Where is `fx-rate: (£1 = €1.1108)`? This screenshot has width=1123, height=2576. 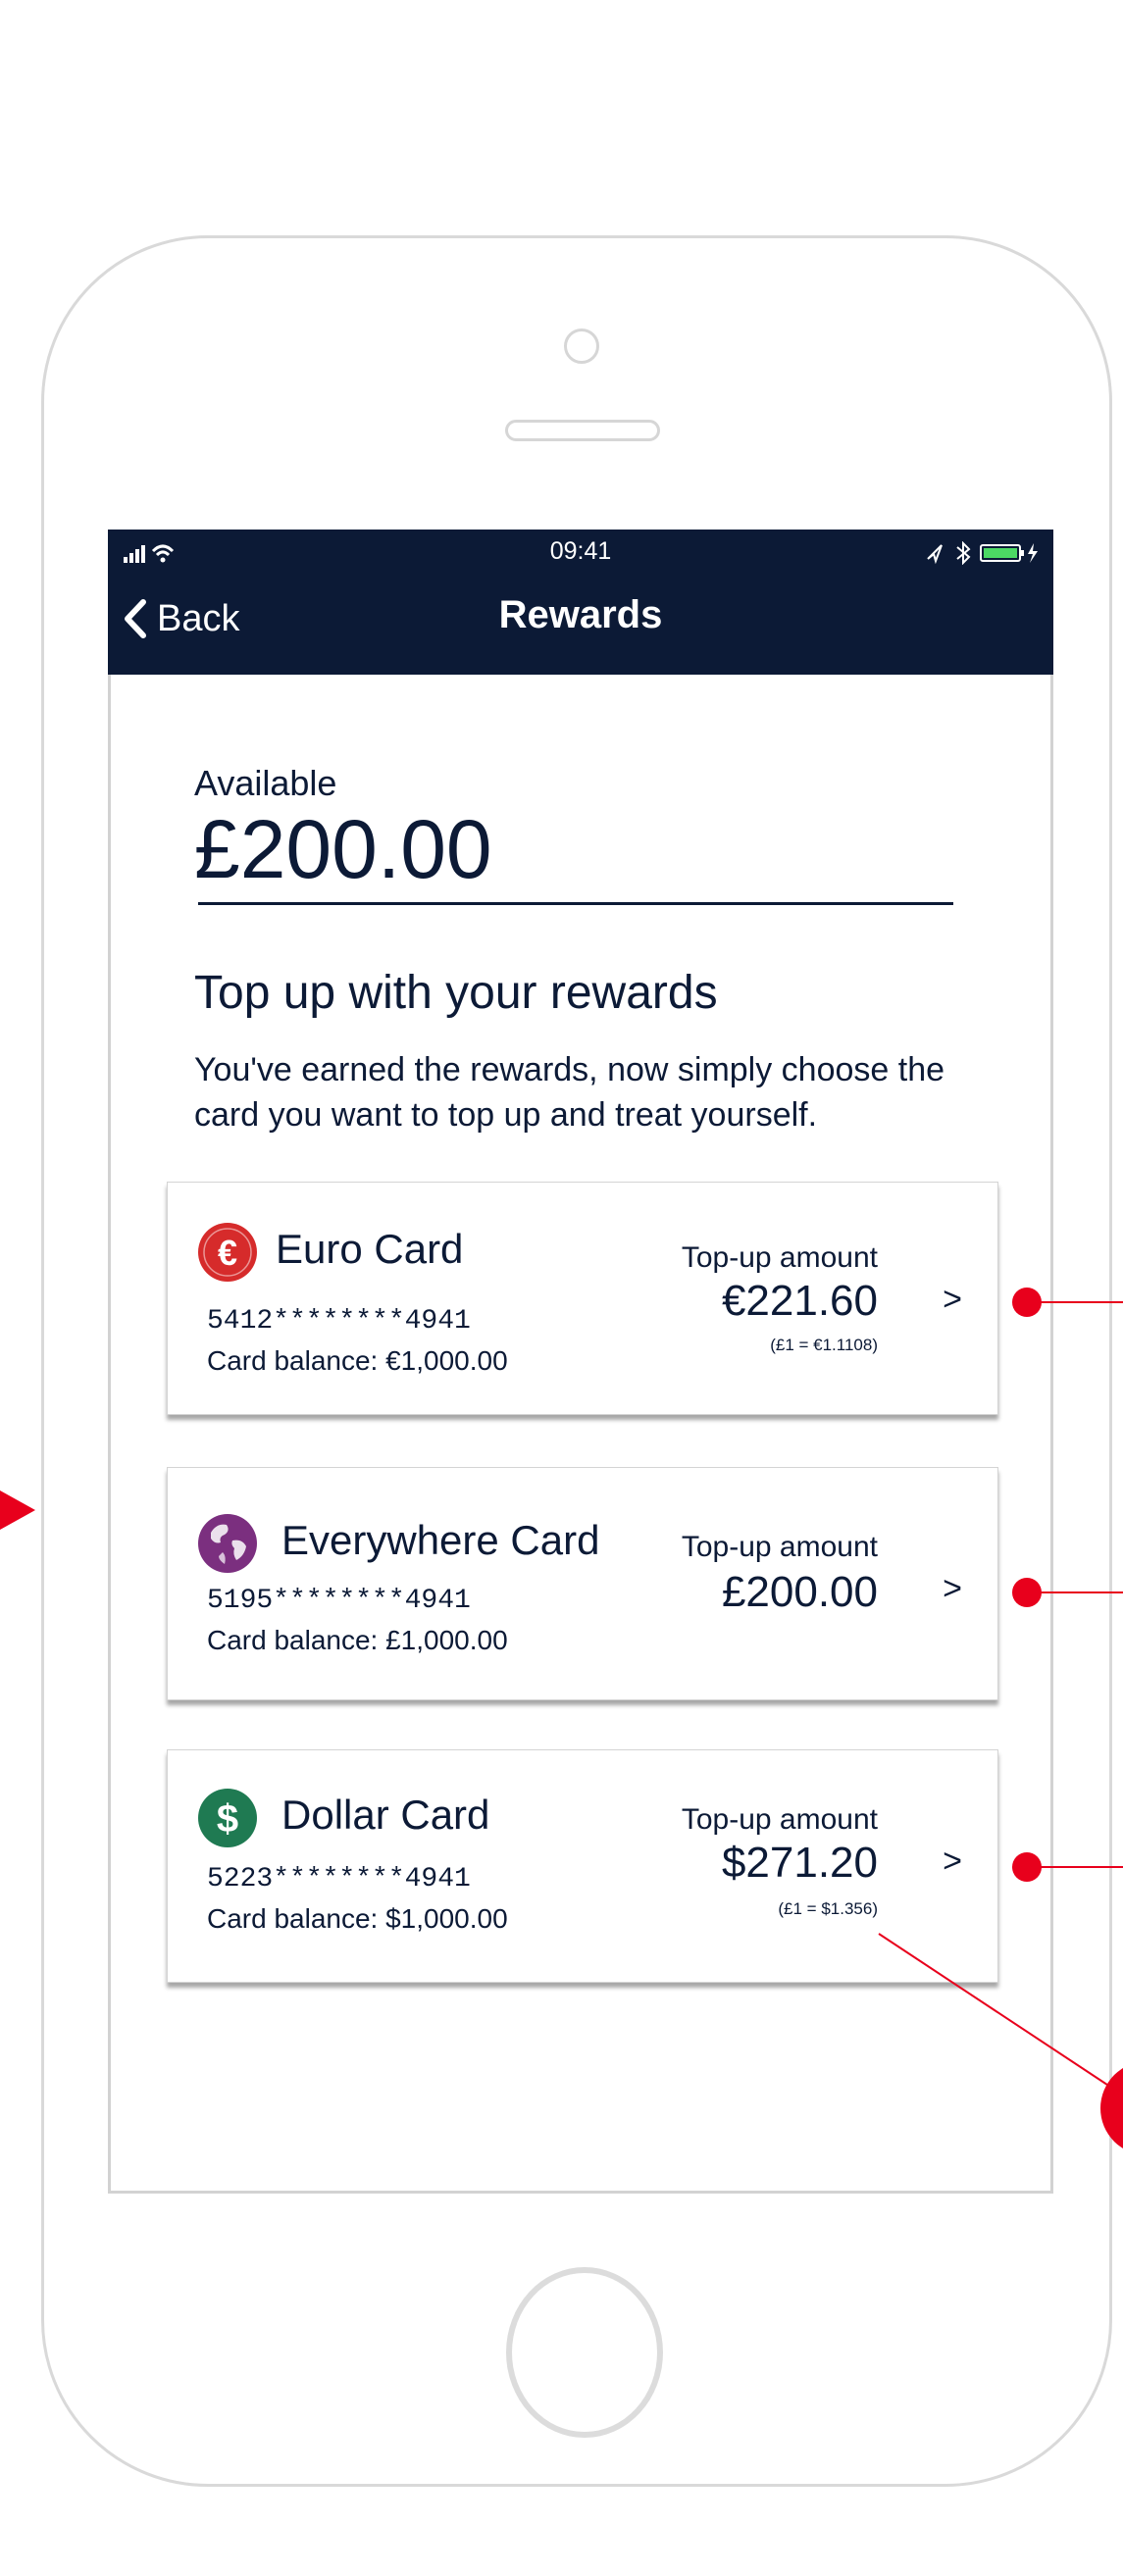
fx-rate: (£1 = €1.1108) is located at coordinates (824, 1345).